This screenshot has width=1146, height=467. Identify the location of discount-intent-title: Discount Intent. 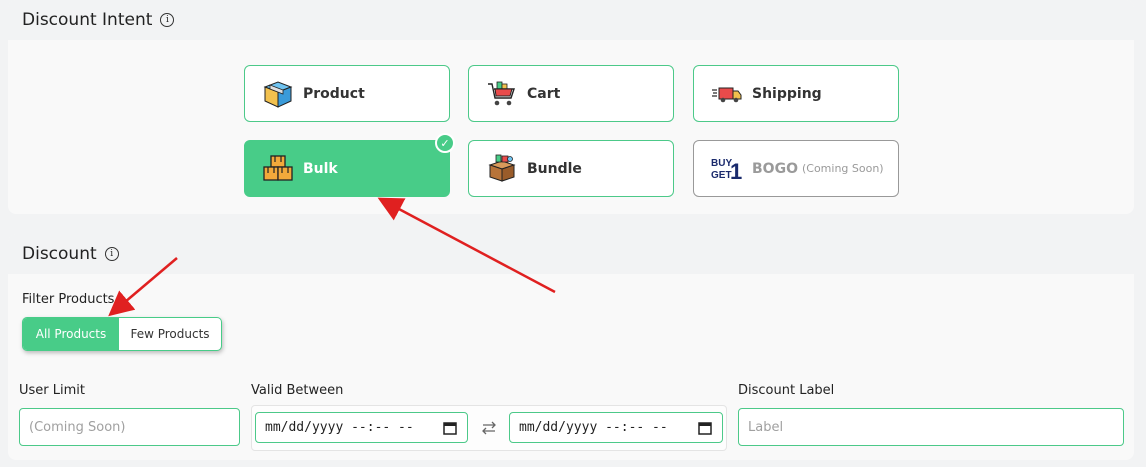
(87, 20).